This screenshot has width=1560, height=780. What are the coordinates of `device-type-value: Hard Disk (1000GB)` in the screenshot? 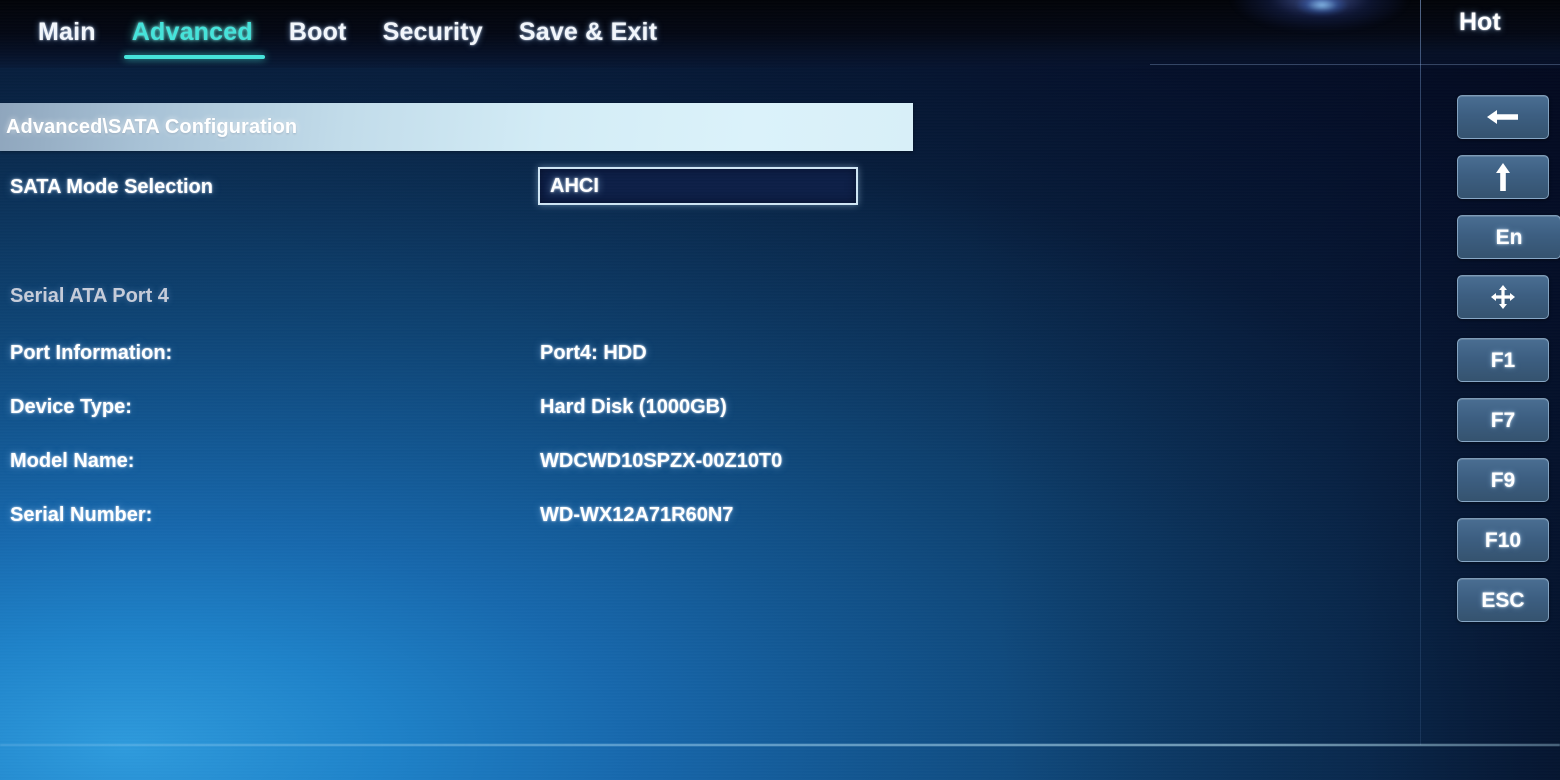 It's located at (633, 406).